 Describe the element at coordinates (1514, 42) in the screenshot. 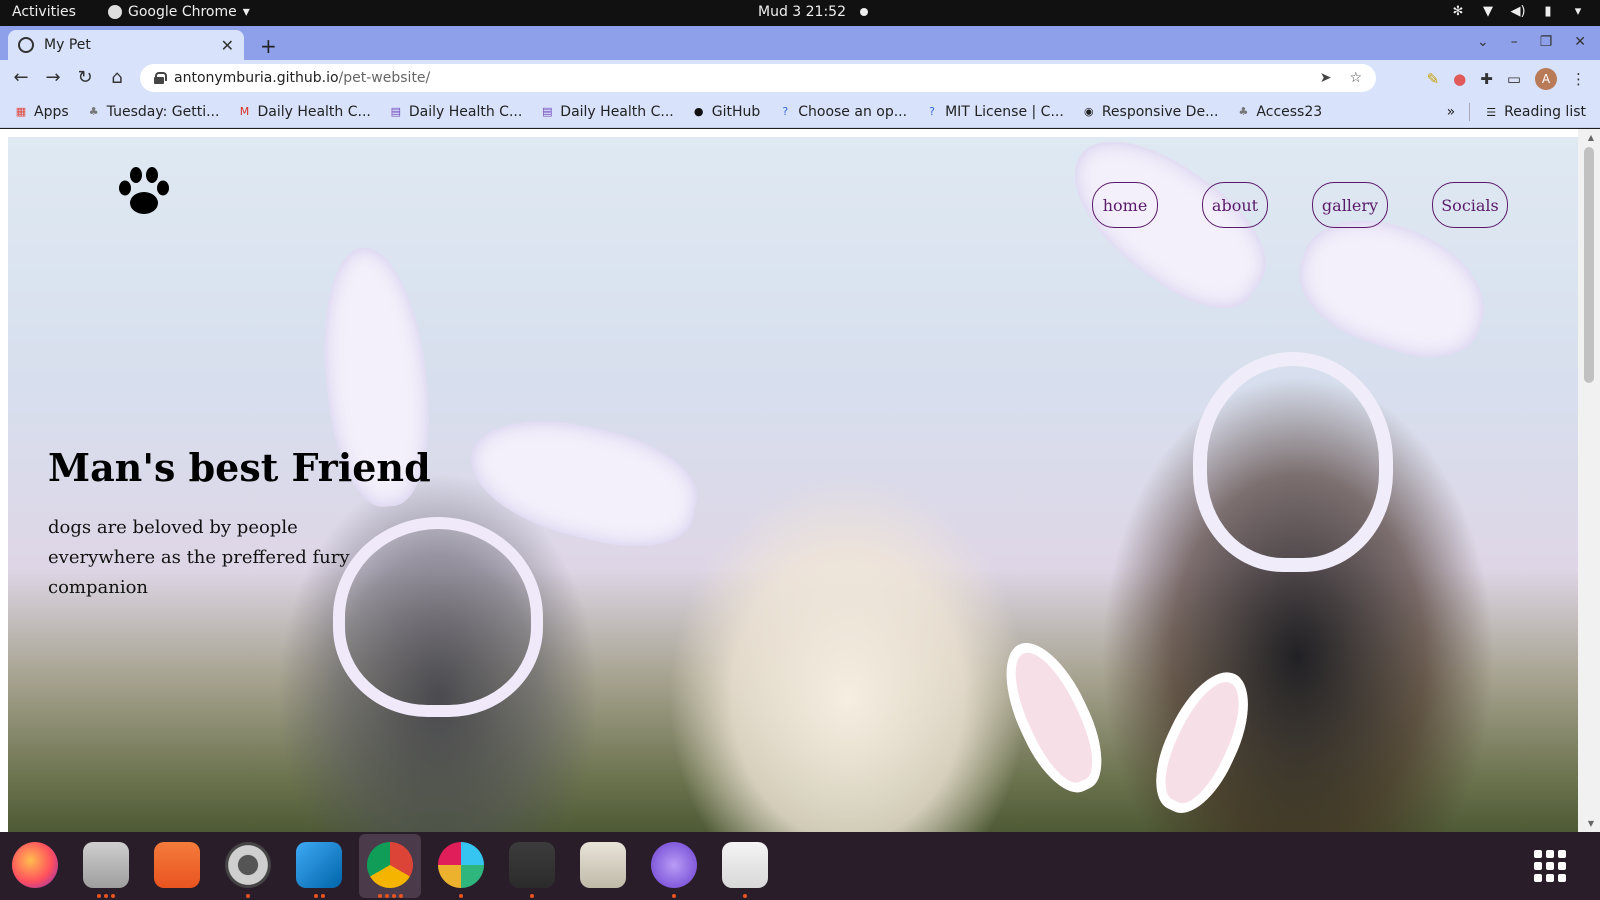

I see `minimize-icon: –` at that location.